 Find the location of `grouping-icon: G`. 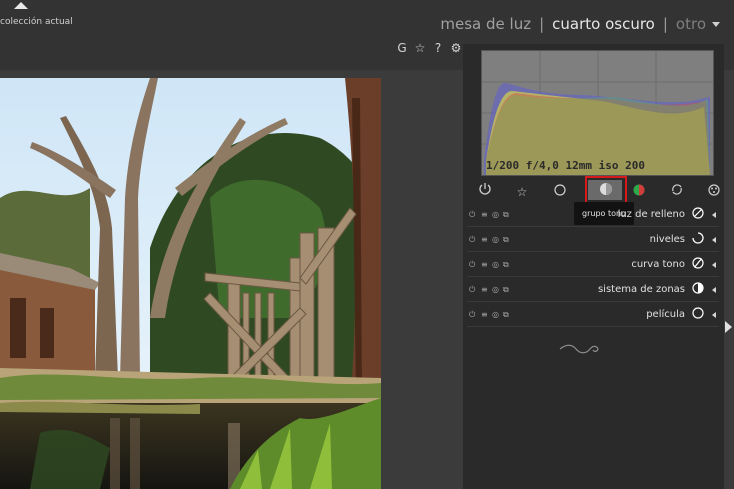

grouping-icon: G is located at coordinates (402, 48).